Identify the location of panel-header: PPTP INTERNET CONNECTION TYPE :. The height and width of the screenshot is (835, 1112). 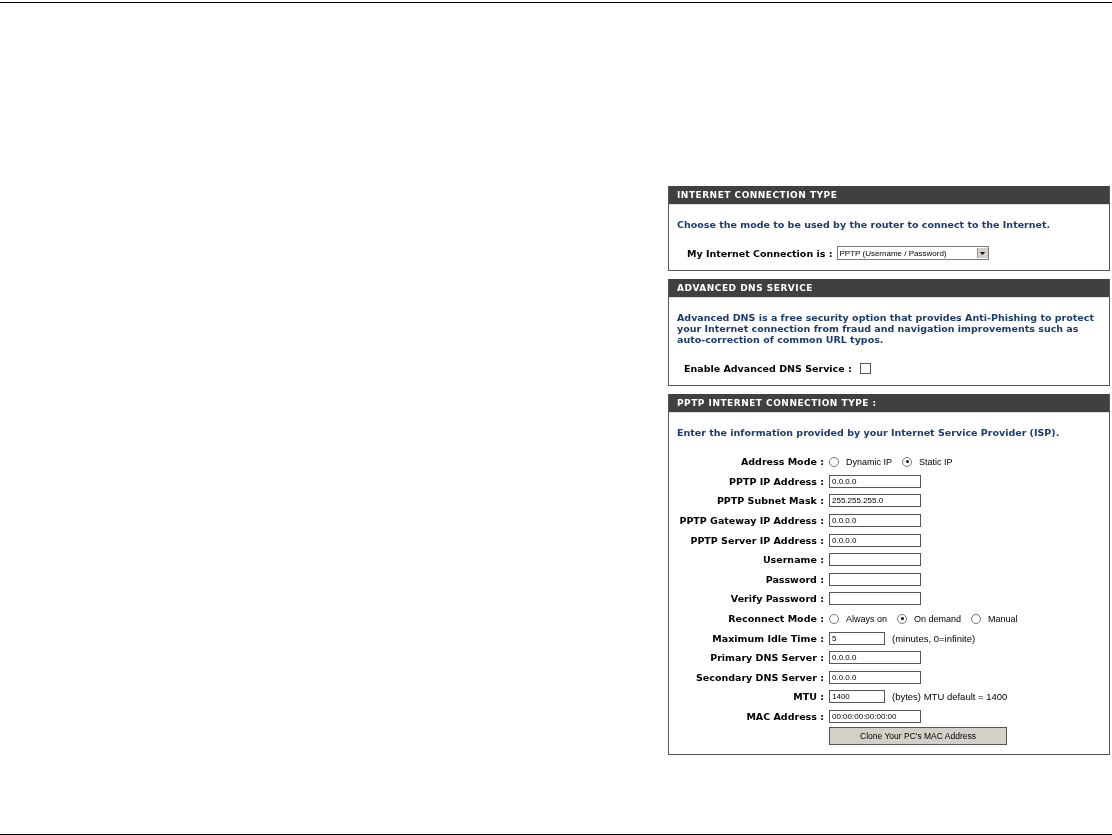
(889, 403).